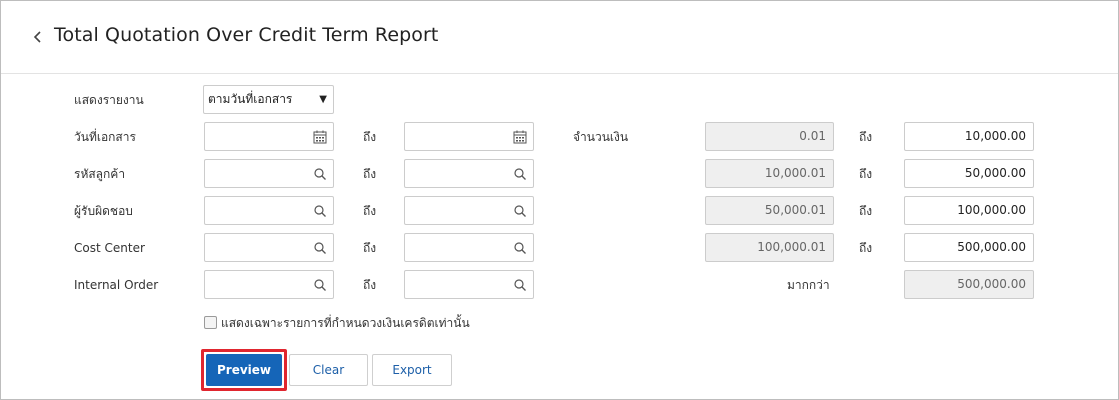 The image size is (1119, 400). Describe the element at coordinates (246, 35) in the screenshot. I see `page-title: Total Quotation Over Credit Term Report` at that location.